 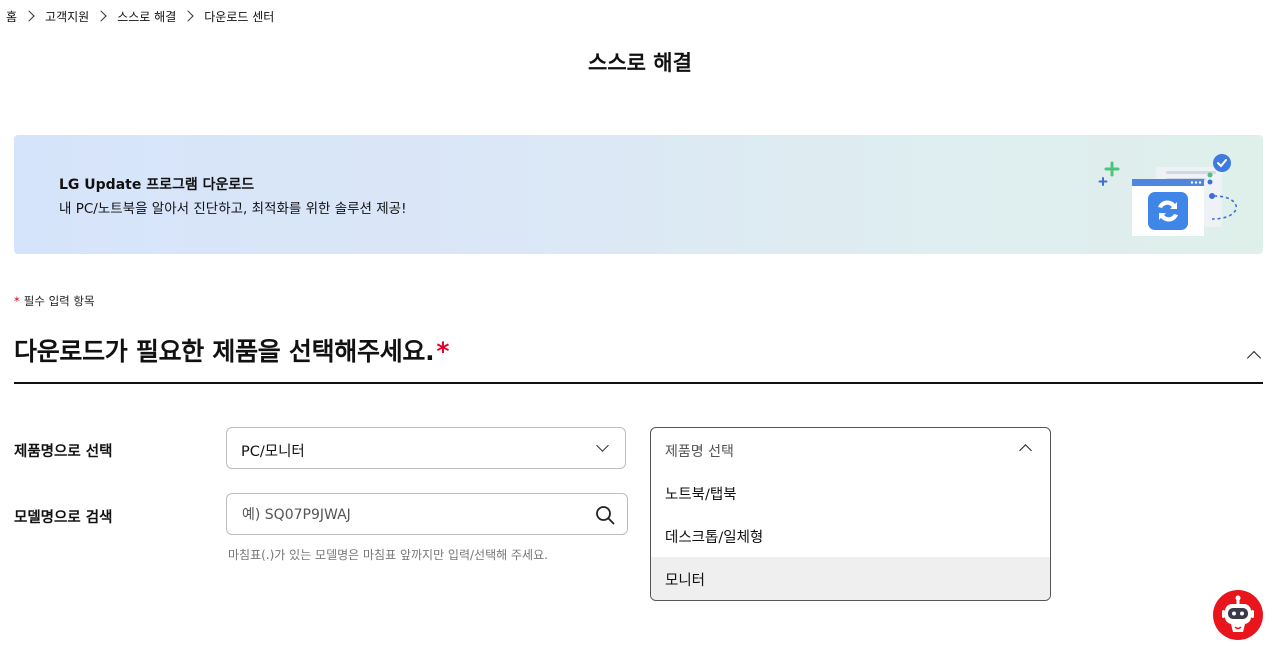 I want to click on chevron-down-icon, so click(x=602, y=445).